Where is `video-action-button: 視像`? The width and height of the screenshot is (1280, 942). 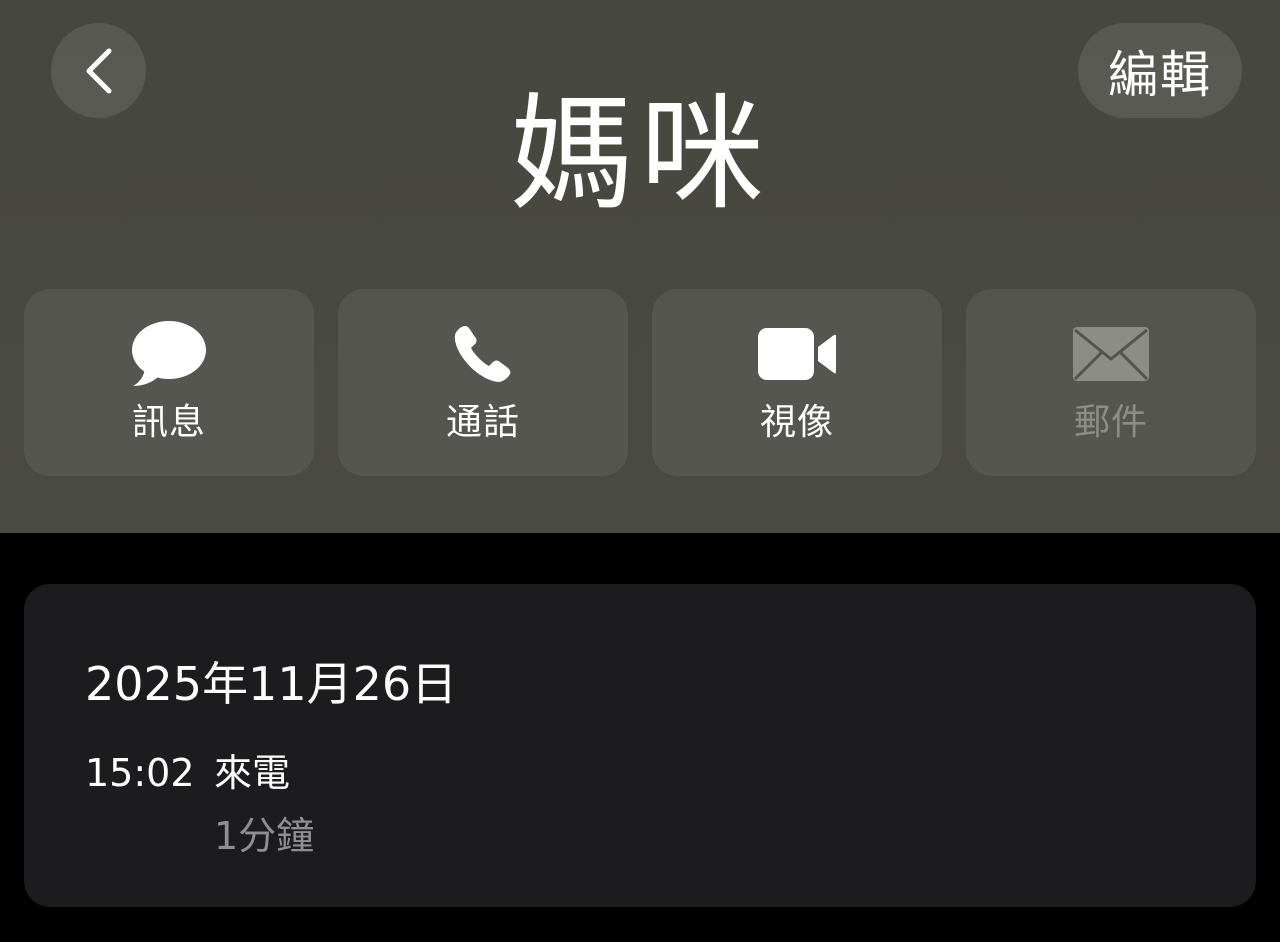 video-action-button: 視像 is located at coordinates (797, 382).